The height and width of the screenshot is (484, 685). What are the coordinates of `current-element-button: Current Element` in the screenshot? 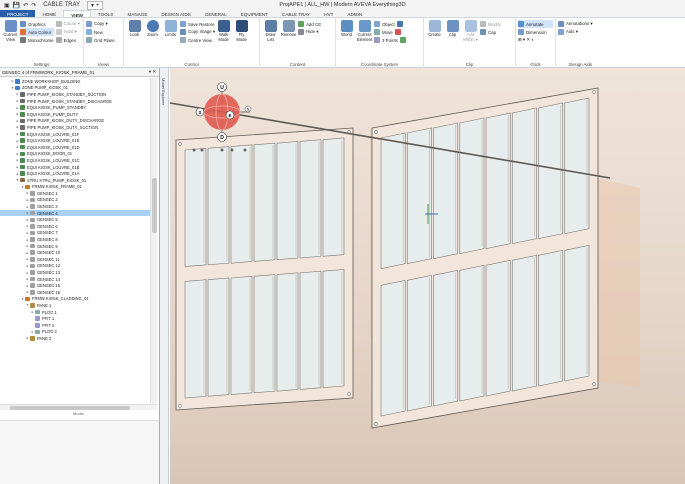 It's located at (364, 32).